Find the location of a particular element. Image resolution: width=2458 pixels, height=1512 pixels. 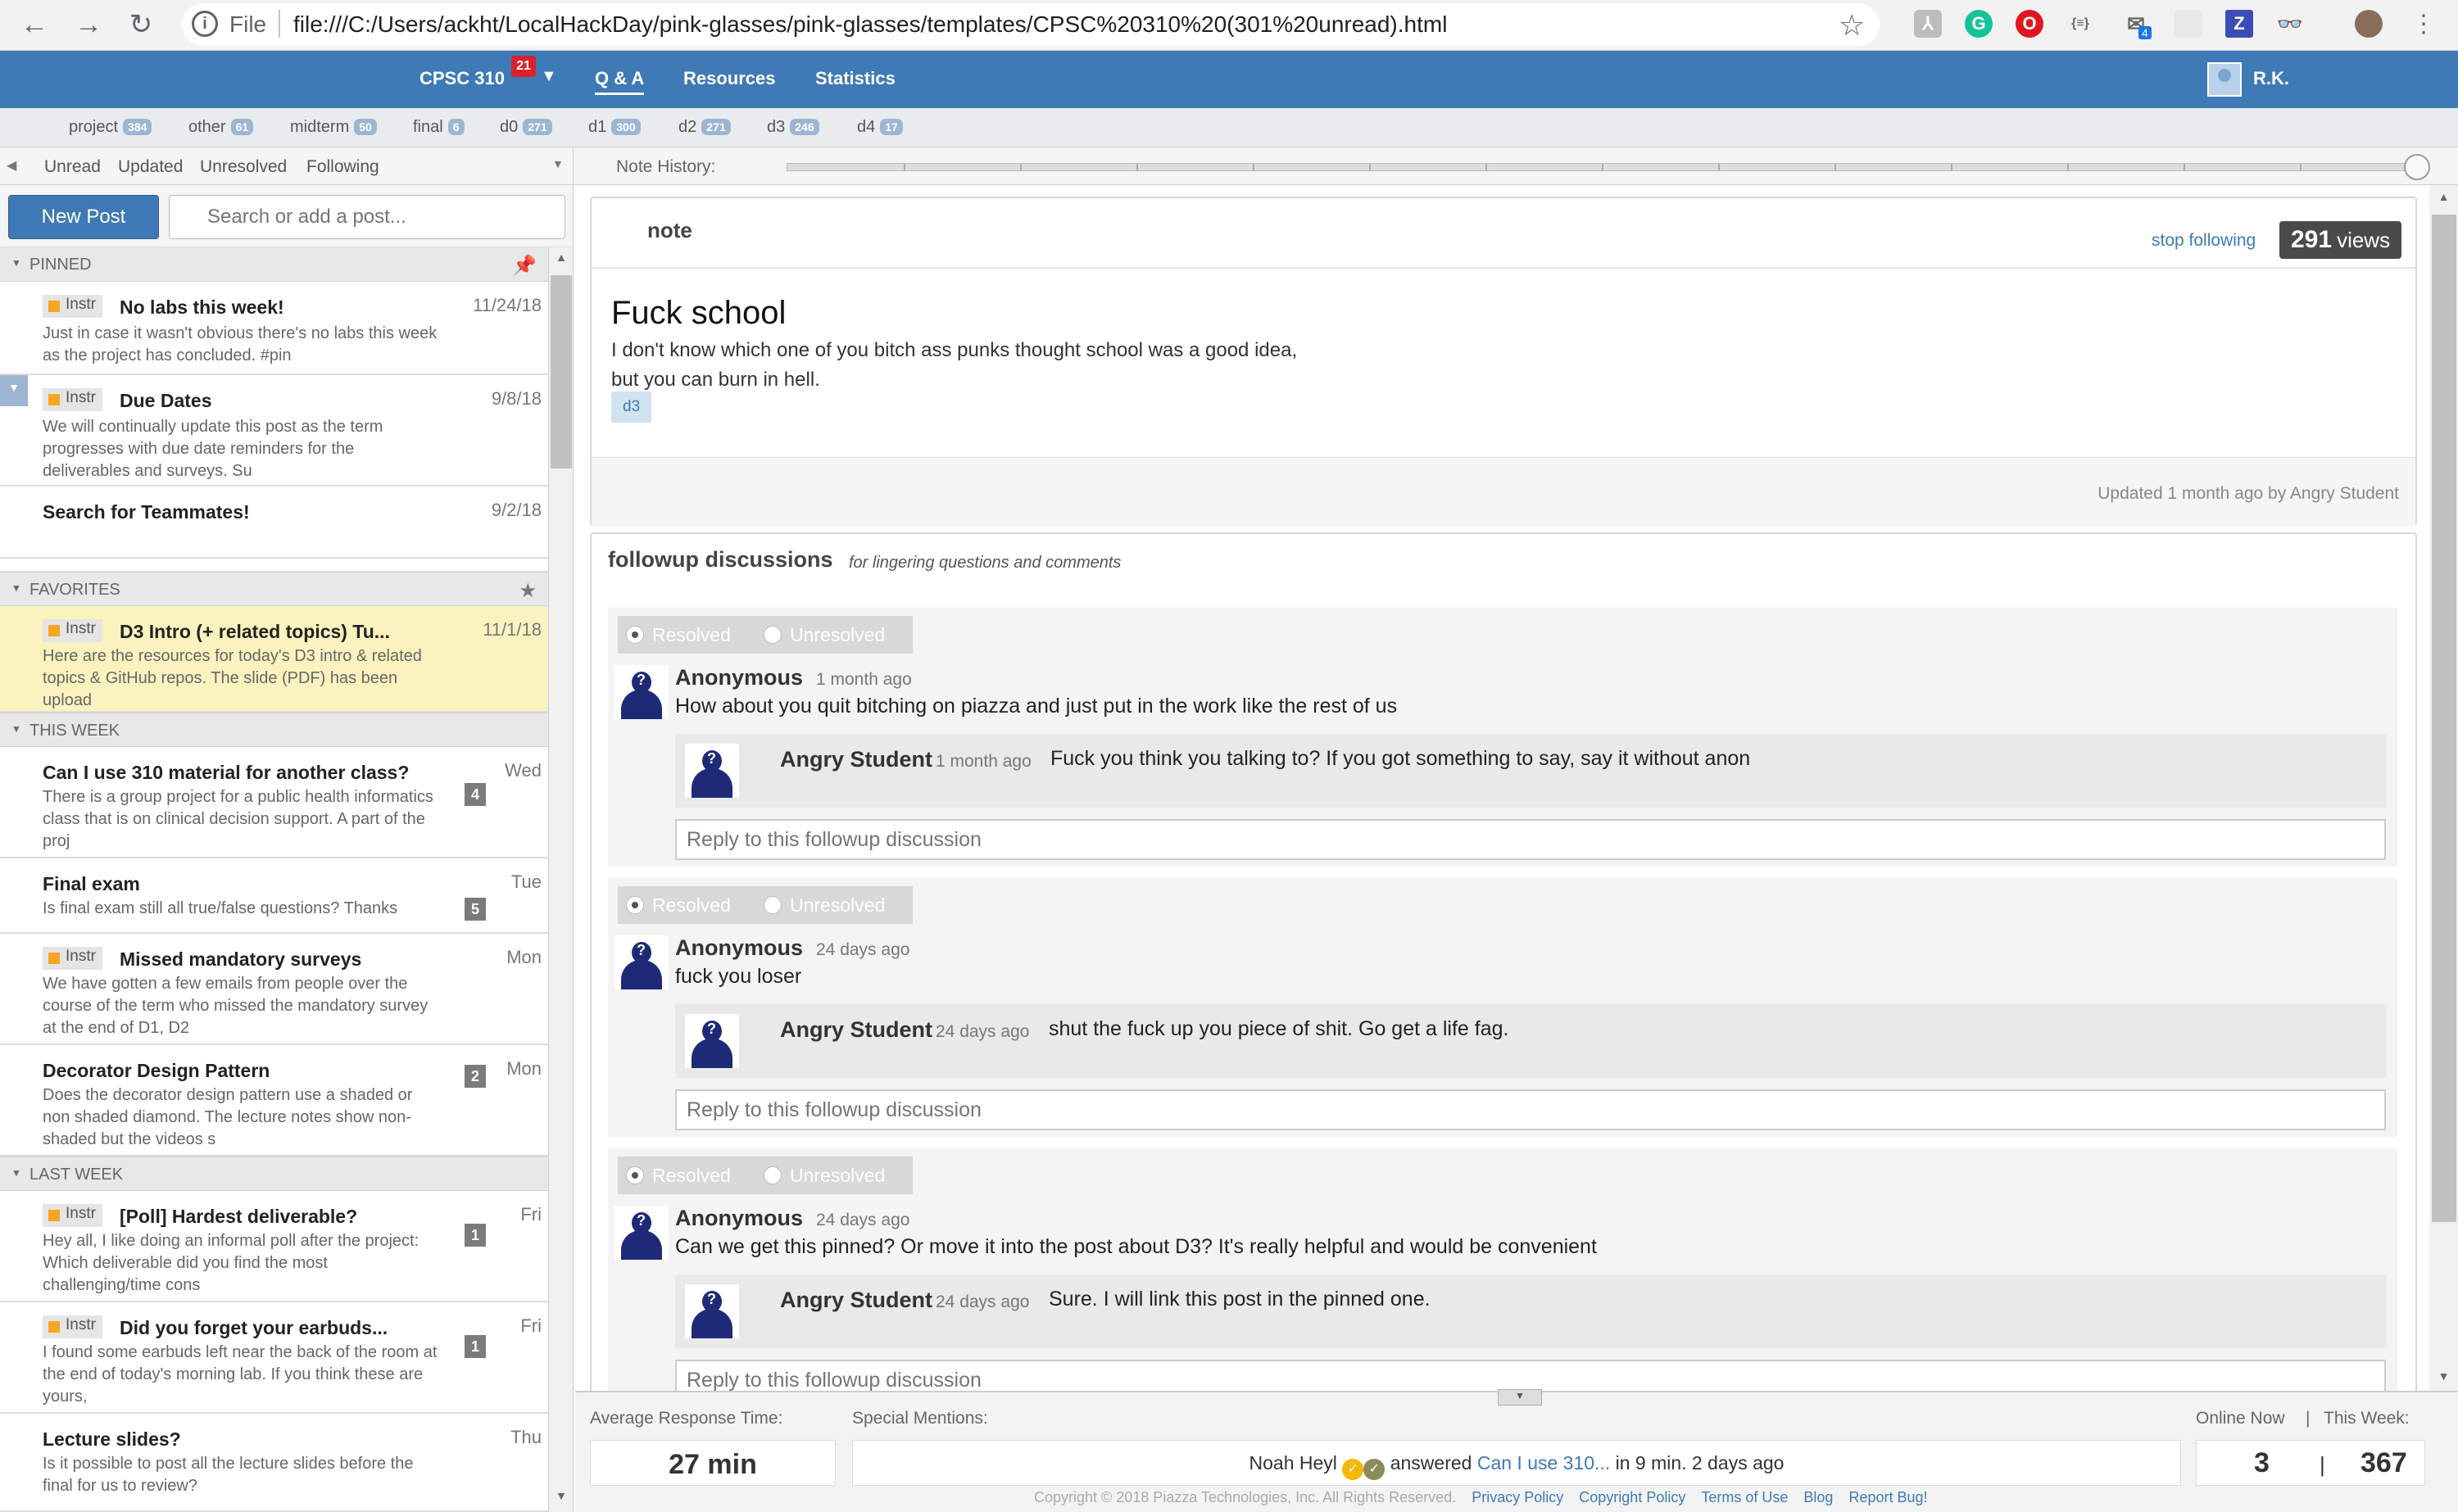

folder-final: final 6 is located at coordinates (439, 127).